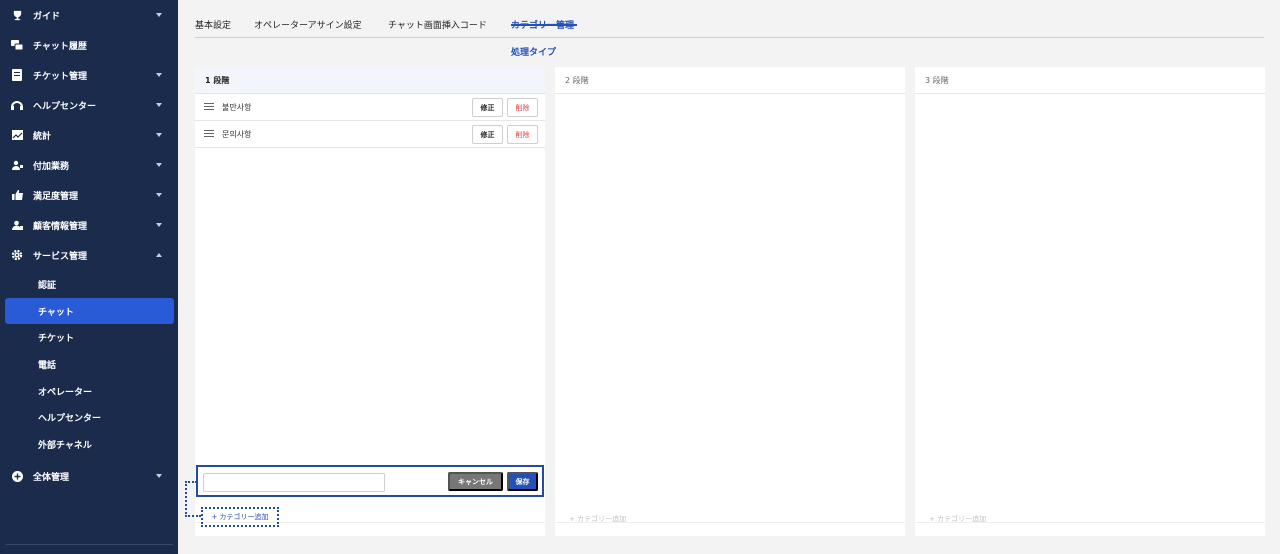 The image size is (1280, 554). I want to click on sidebar-subitem-ticket: チケット, so click(89, 337).